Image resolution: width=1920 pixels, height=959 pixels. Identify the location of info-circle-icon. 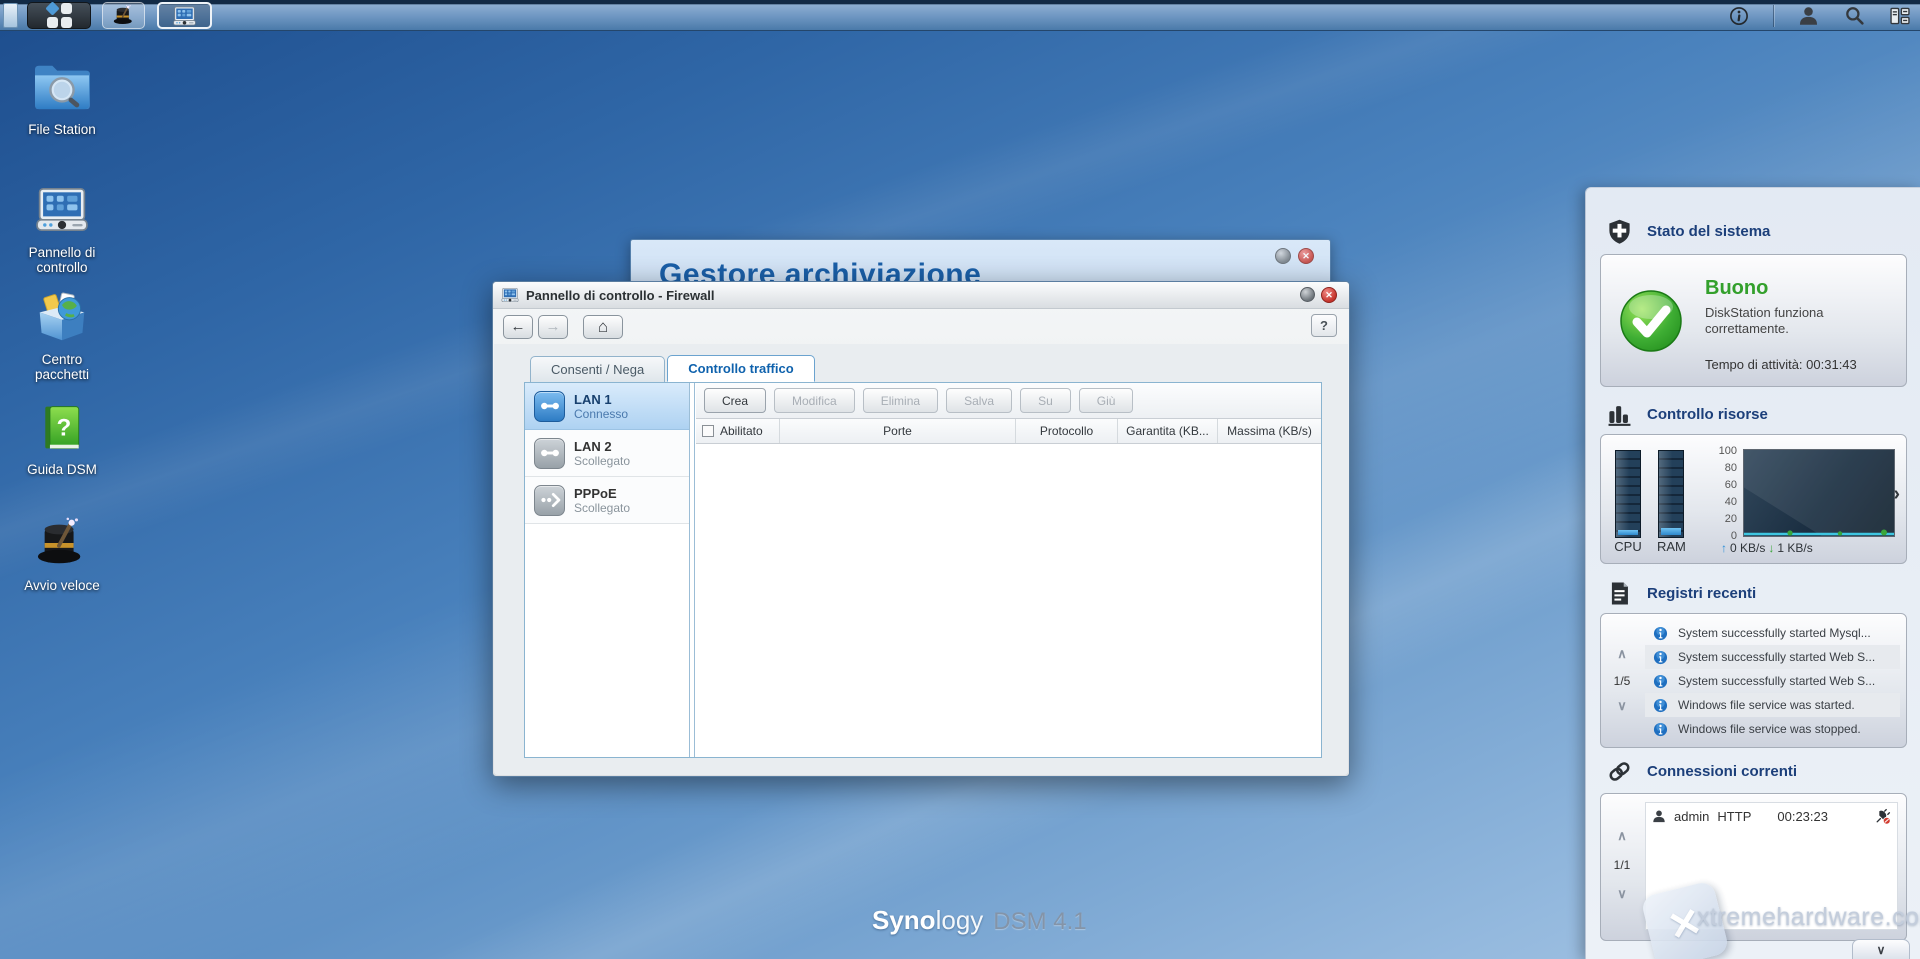
(1739, 15).